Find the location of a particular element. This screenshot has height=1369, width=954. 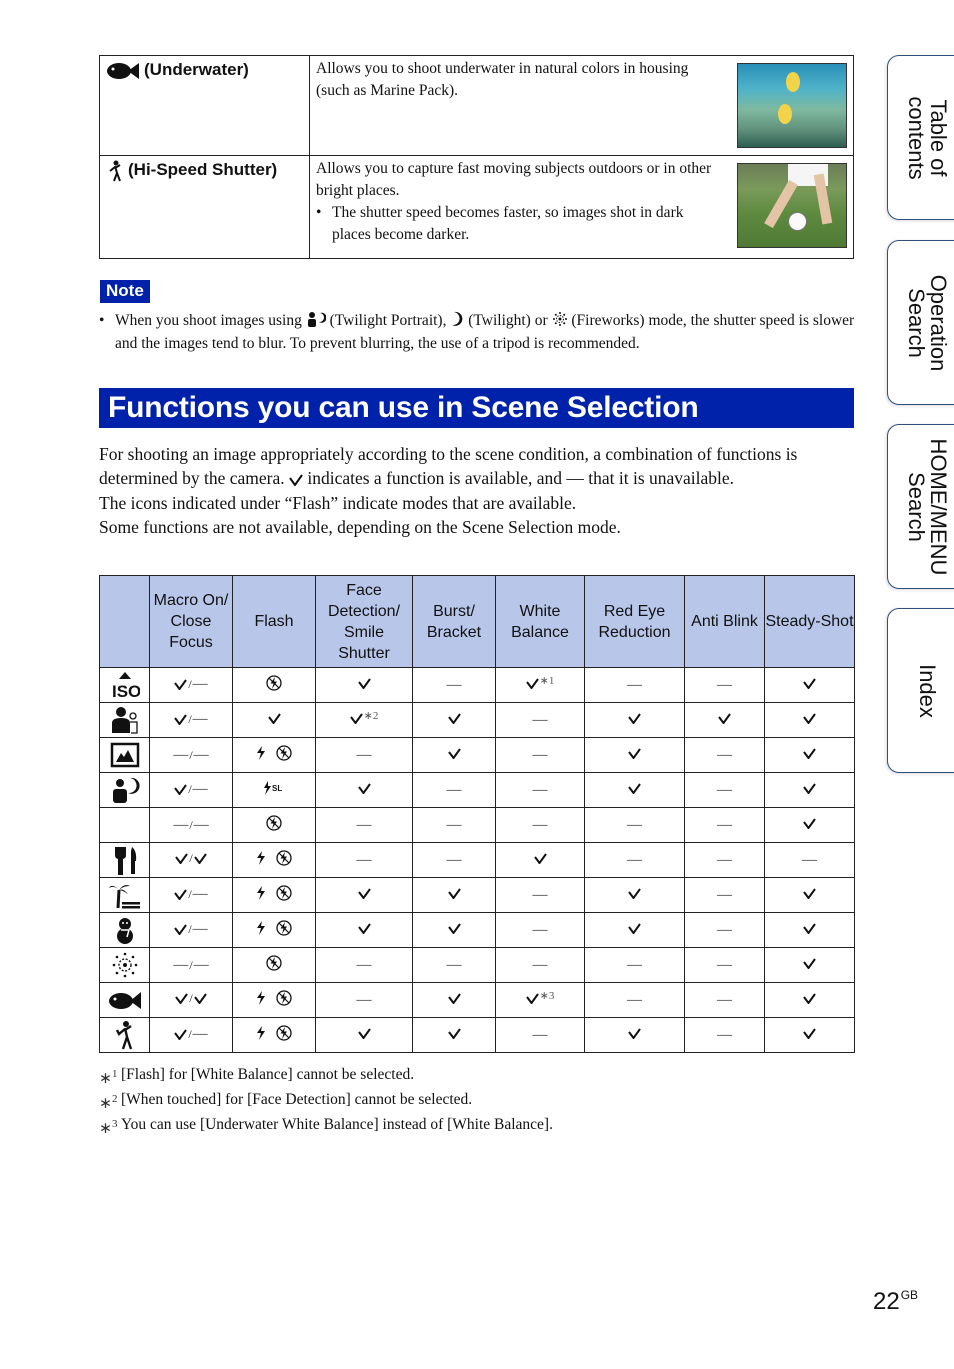

tab-home-menu-search: HOME/MENU Search is located at coordinates (920, 506).